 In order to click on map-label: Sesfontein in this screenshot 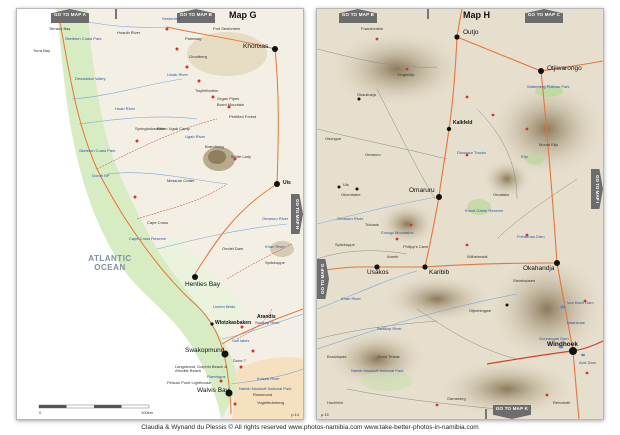, I will do `click(171, 18)`.